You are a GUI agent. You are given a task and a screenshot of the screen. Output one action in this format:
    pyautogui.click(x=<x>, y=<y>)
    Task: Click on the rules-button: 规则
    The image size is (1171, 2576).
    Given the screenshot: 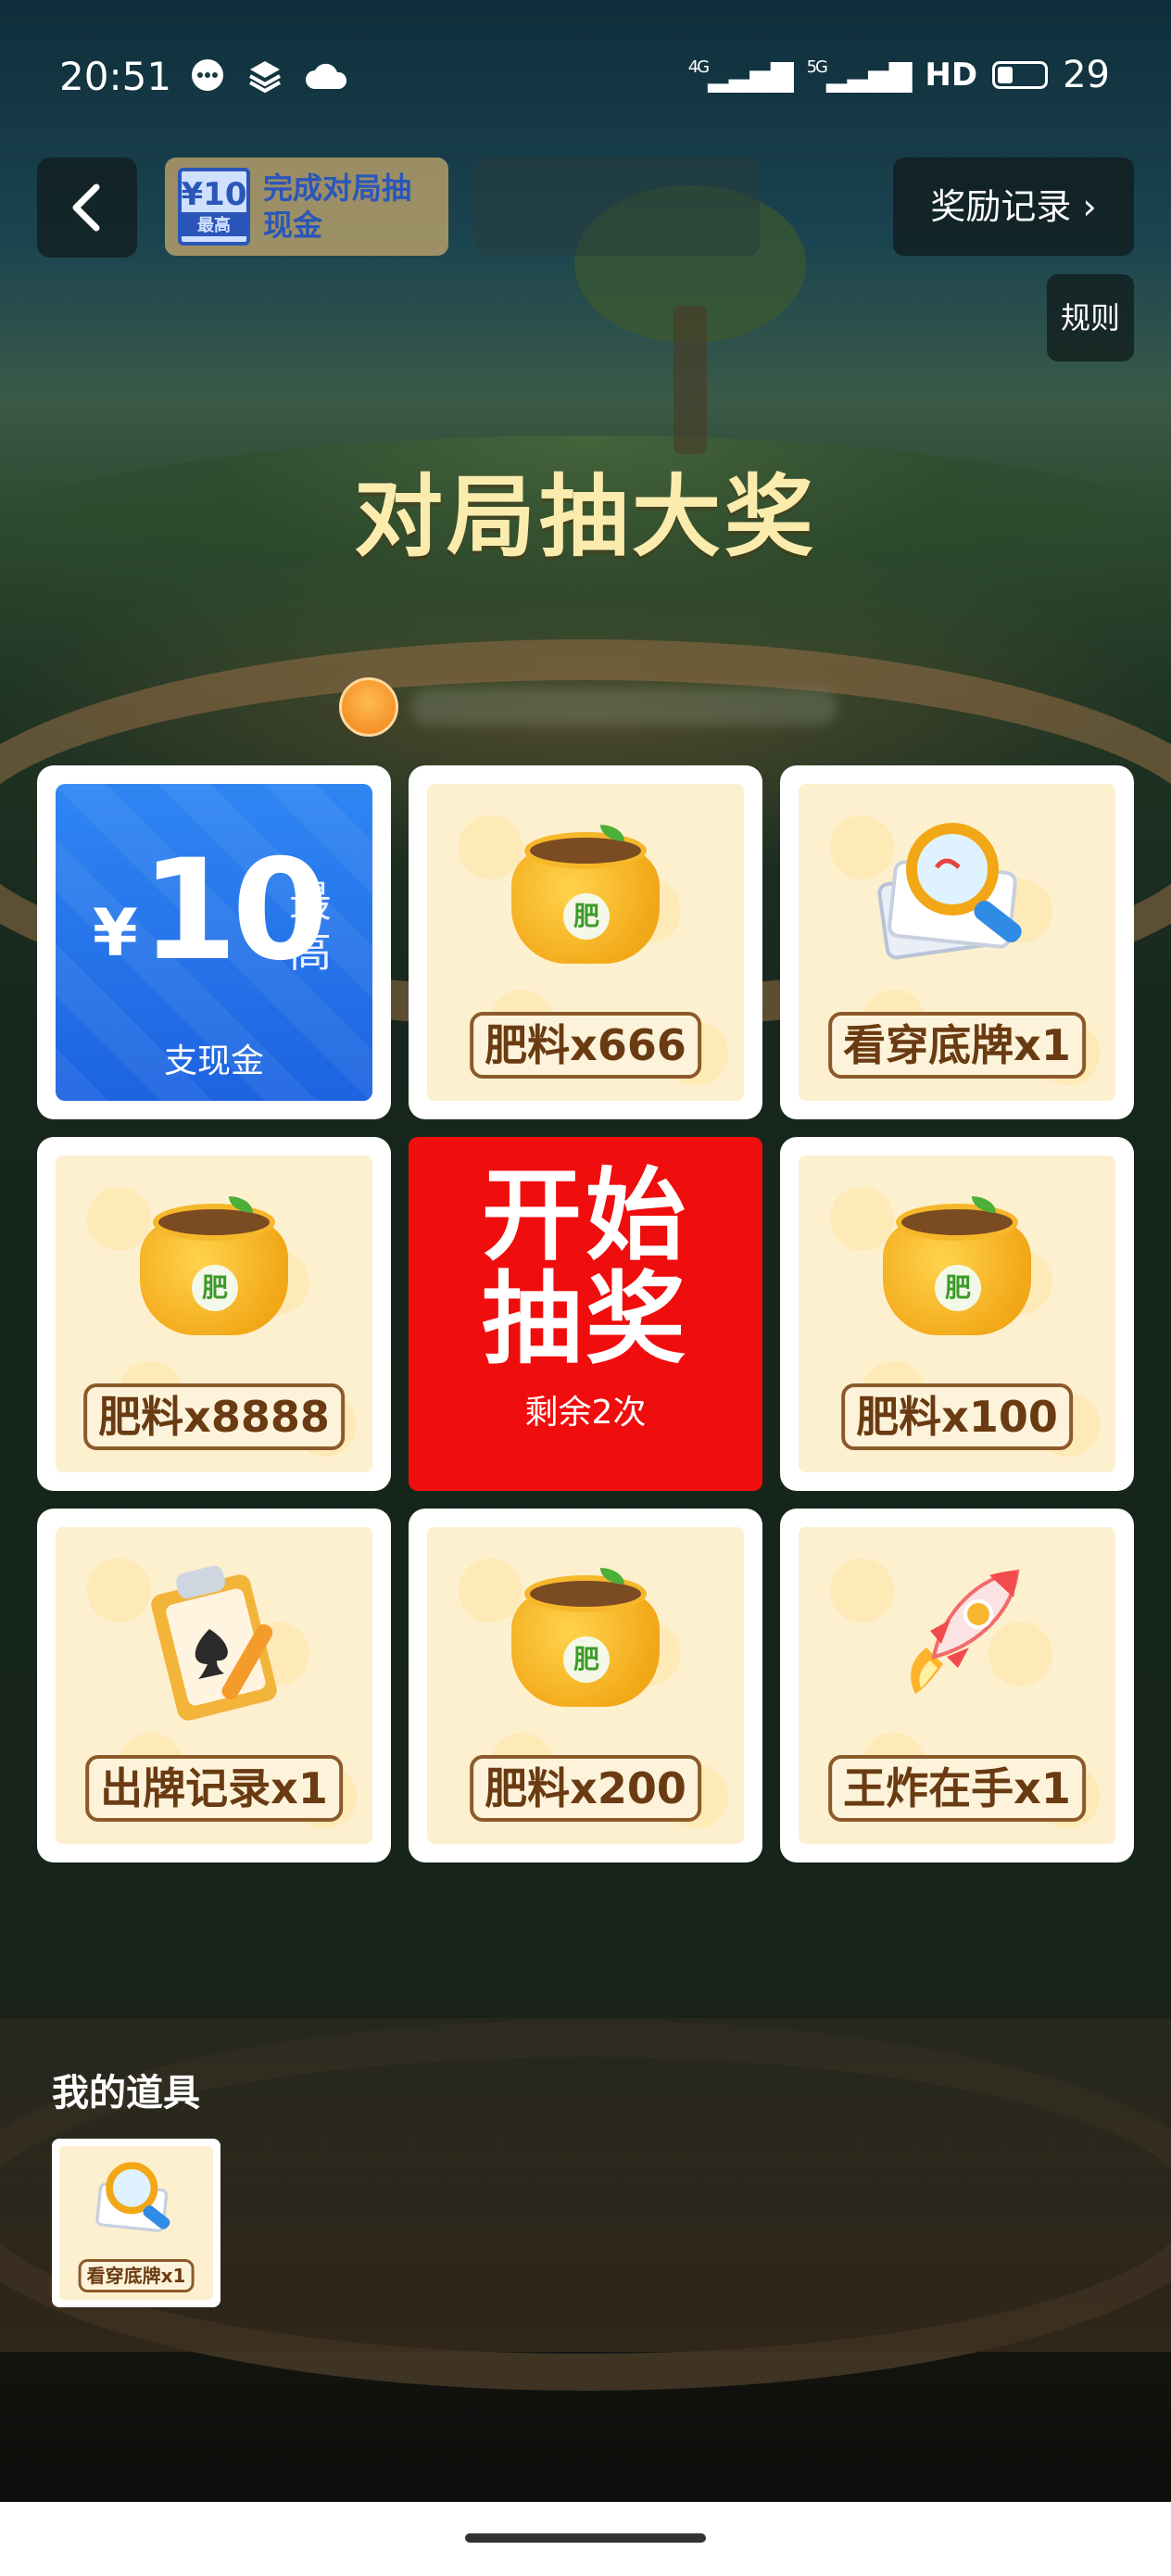 What is the action you would take?
    pyautogui.click(x=1091, y=318)
    